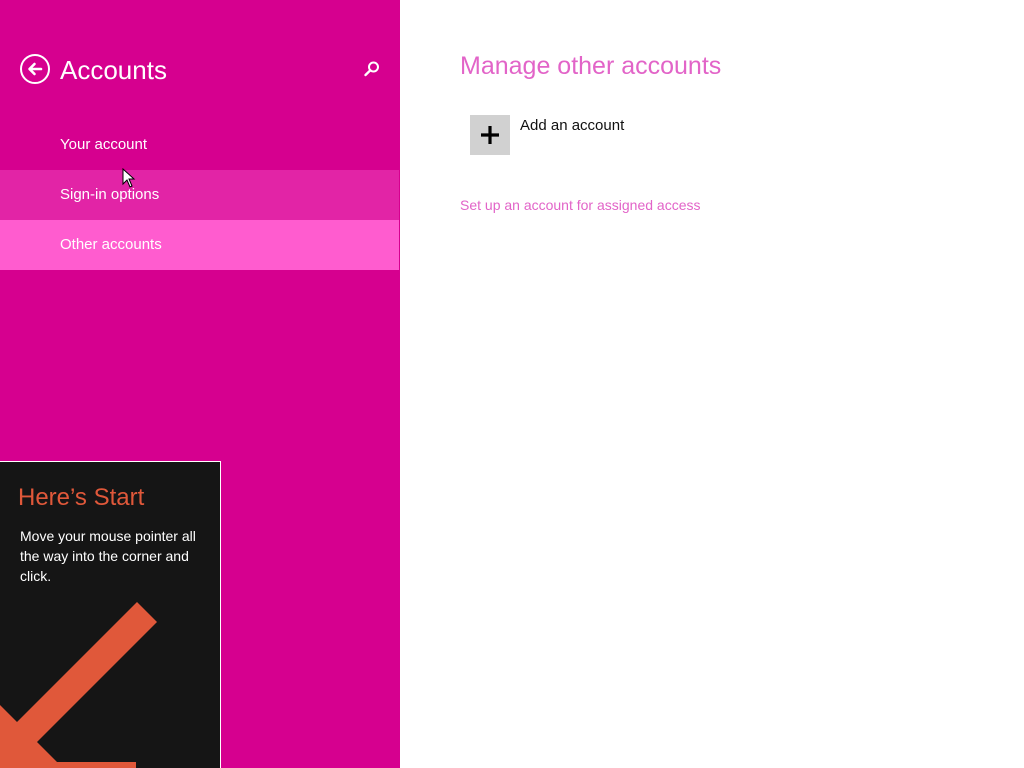 Image resolution: width=1024 pixels, height=768 pixels. What do you see at coordinates (78, 685) in the screenshot?
I see `arrow-down-left-icon` at bounding box center [78, 685].